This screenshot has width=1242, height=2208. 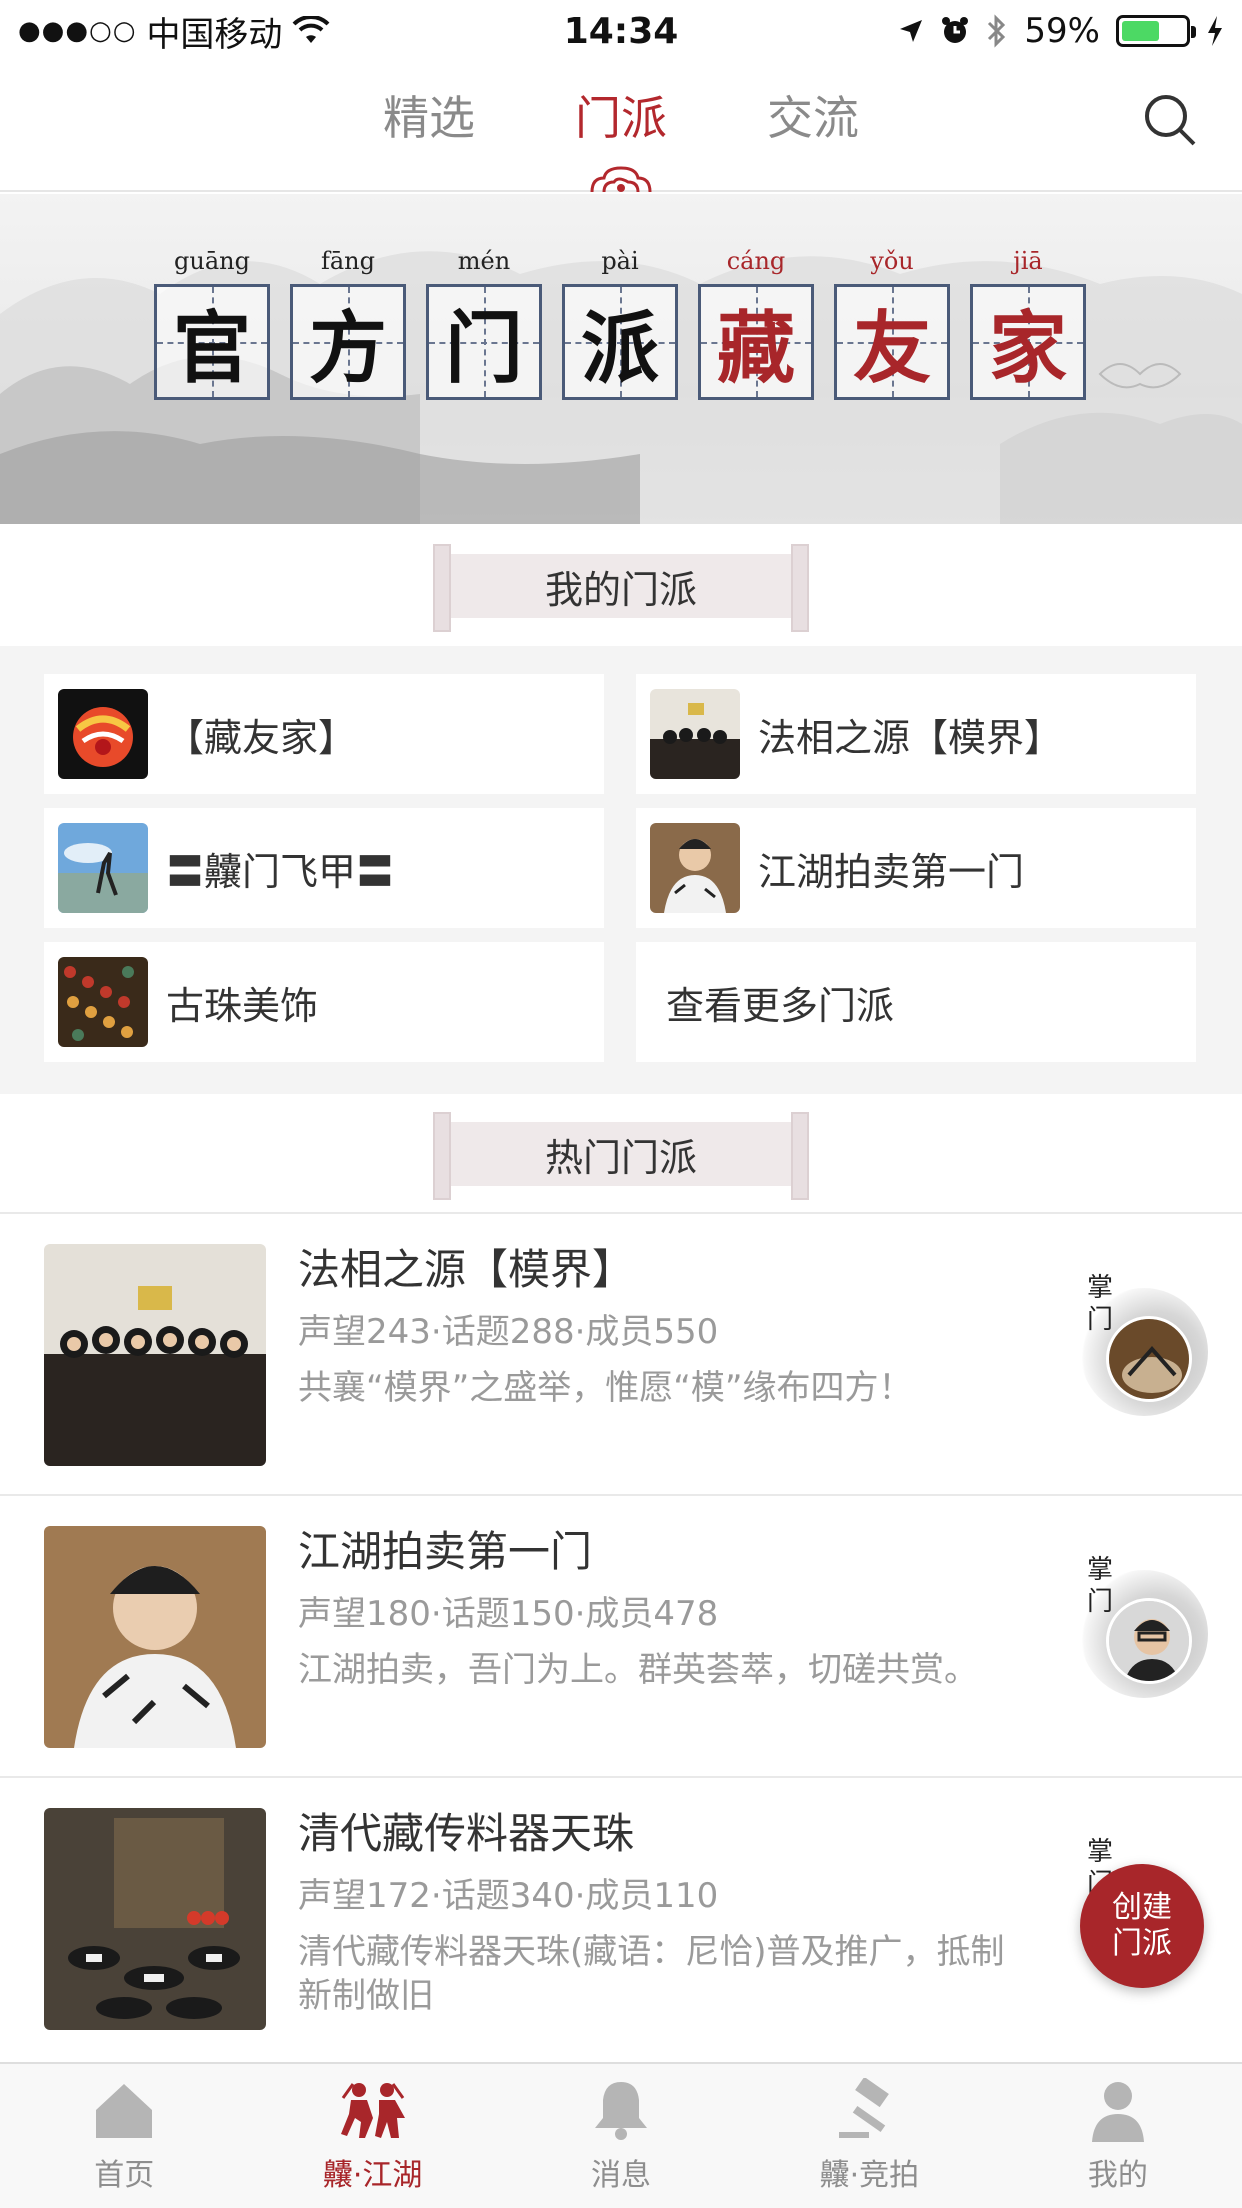 I want to click on official-sect-banner: guāng 官 fāng 方 mén 门 pài 派 cáng 藏 yǒu 友 jiā 家, so click(x=621, y=359).